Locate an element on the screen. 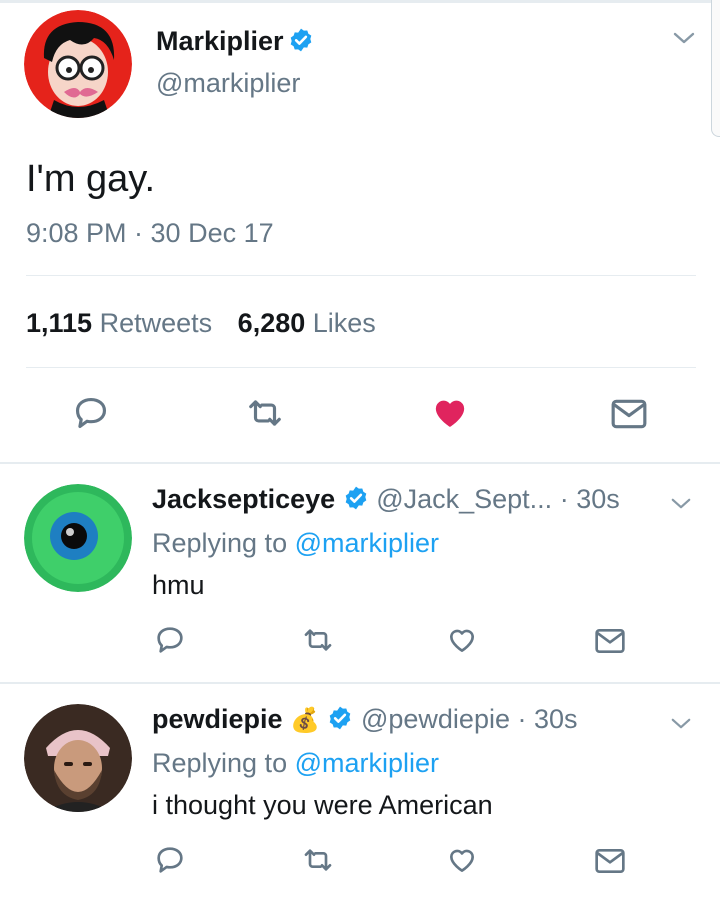  retweets-count: 1,115 is located at coordinates (59, 323).